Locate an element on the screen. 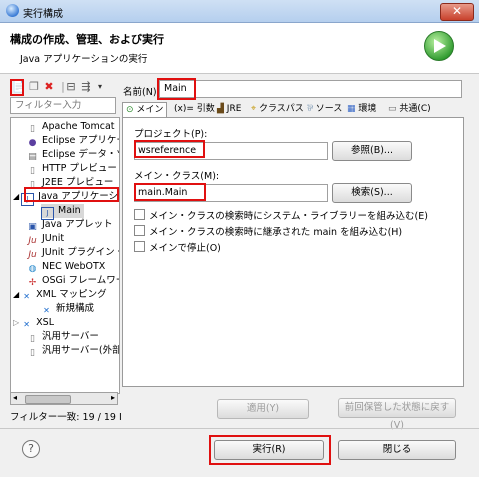 The width and height of the screenshot is (479, 477). run-banner-icon is located at coordinates (439, 46).